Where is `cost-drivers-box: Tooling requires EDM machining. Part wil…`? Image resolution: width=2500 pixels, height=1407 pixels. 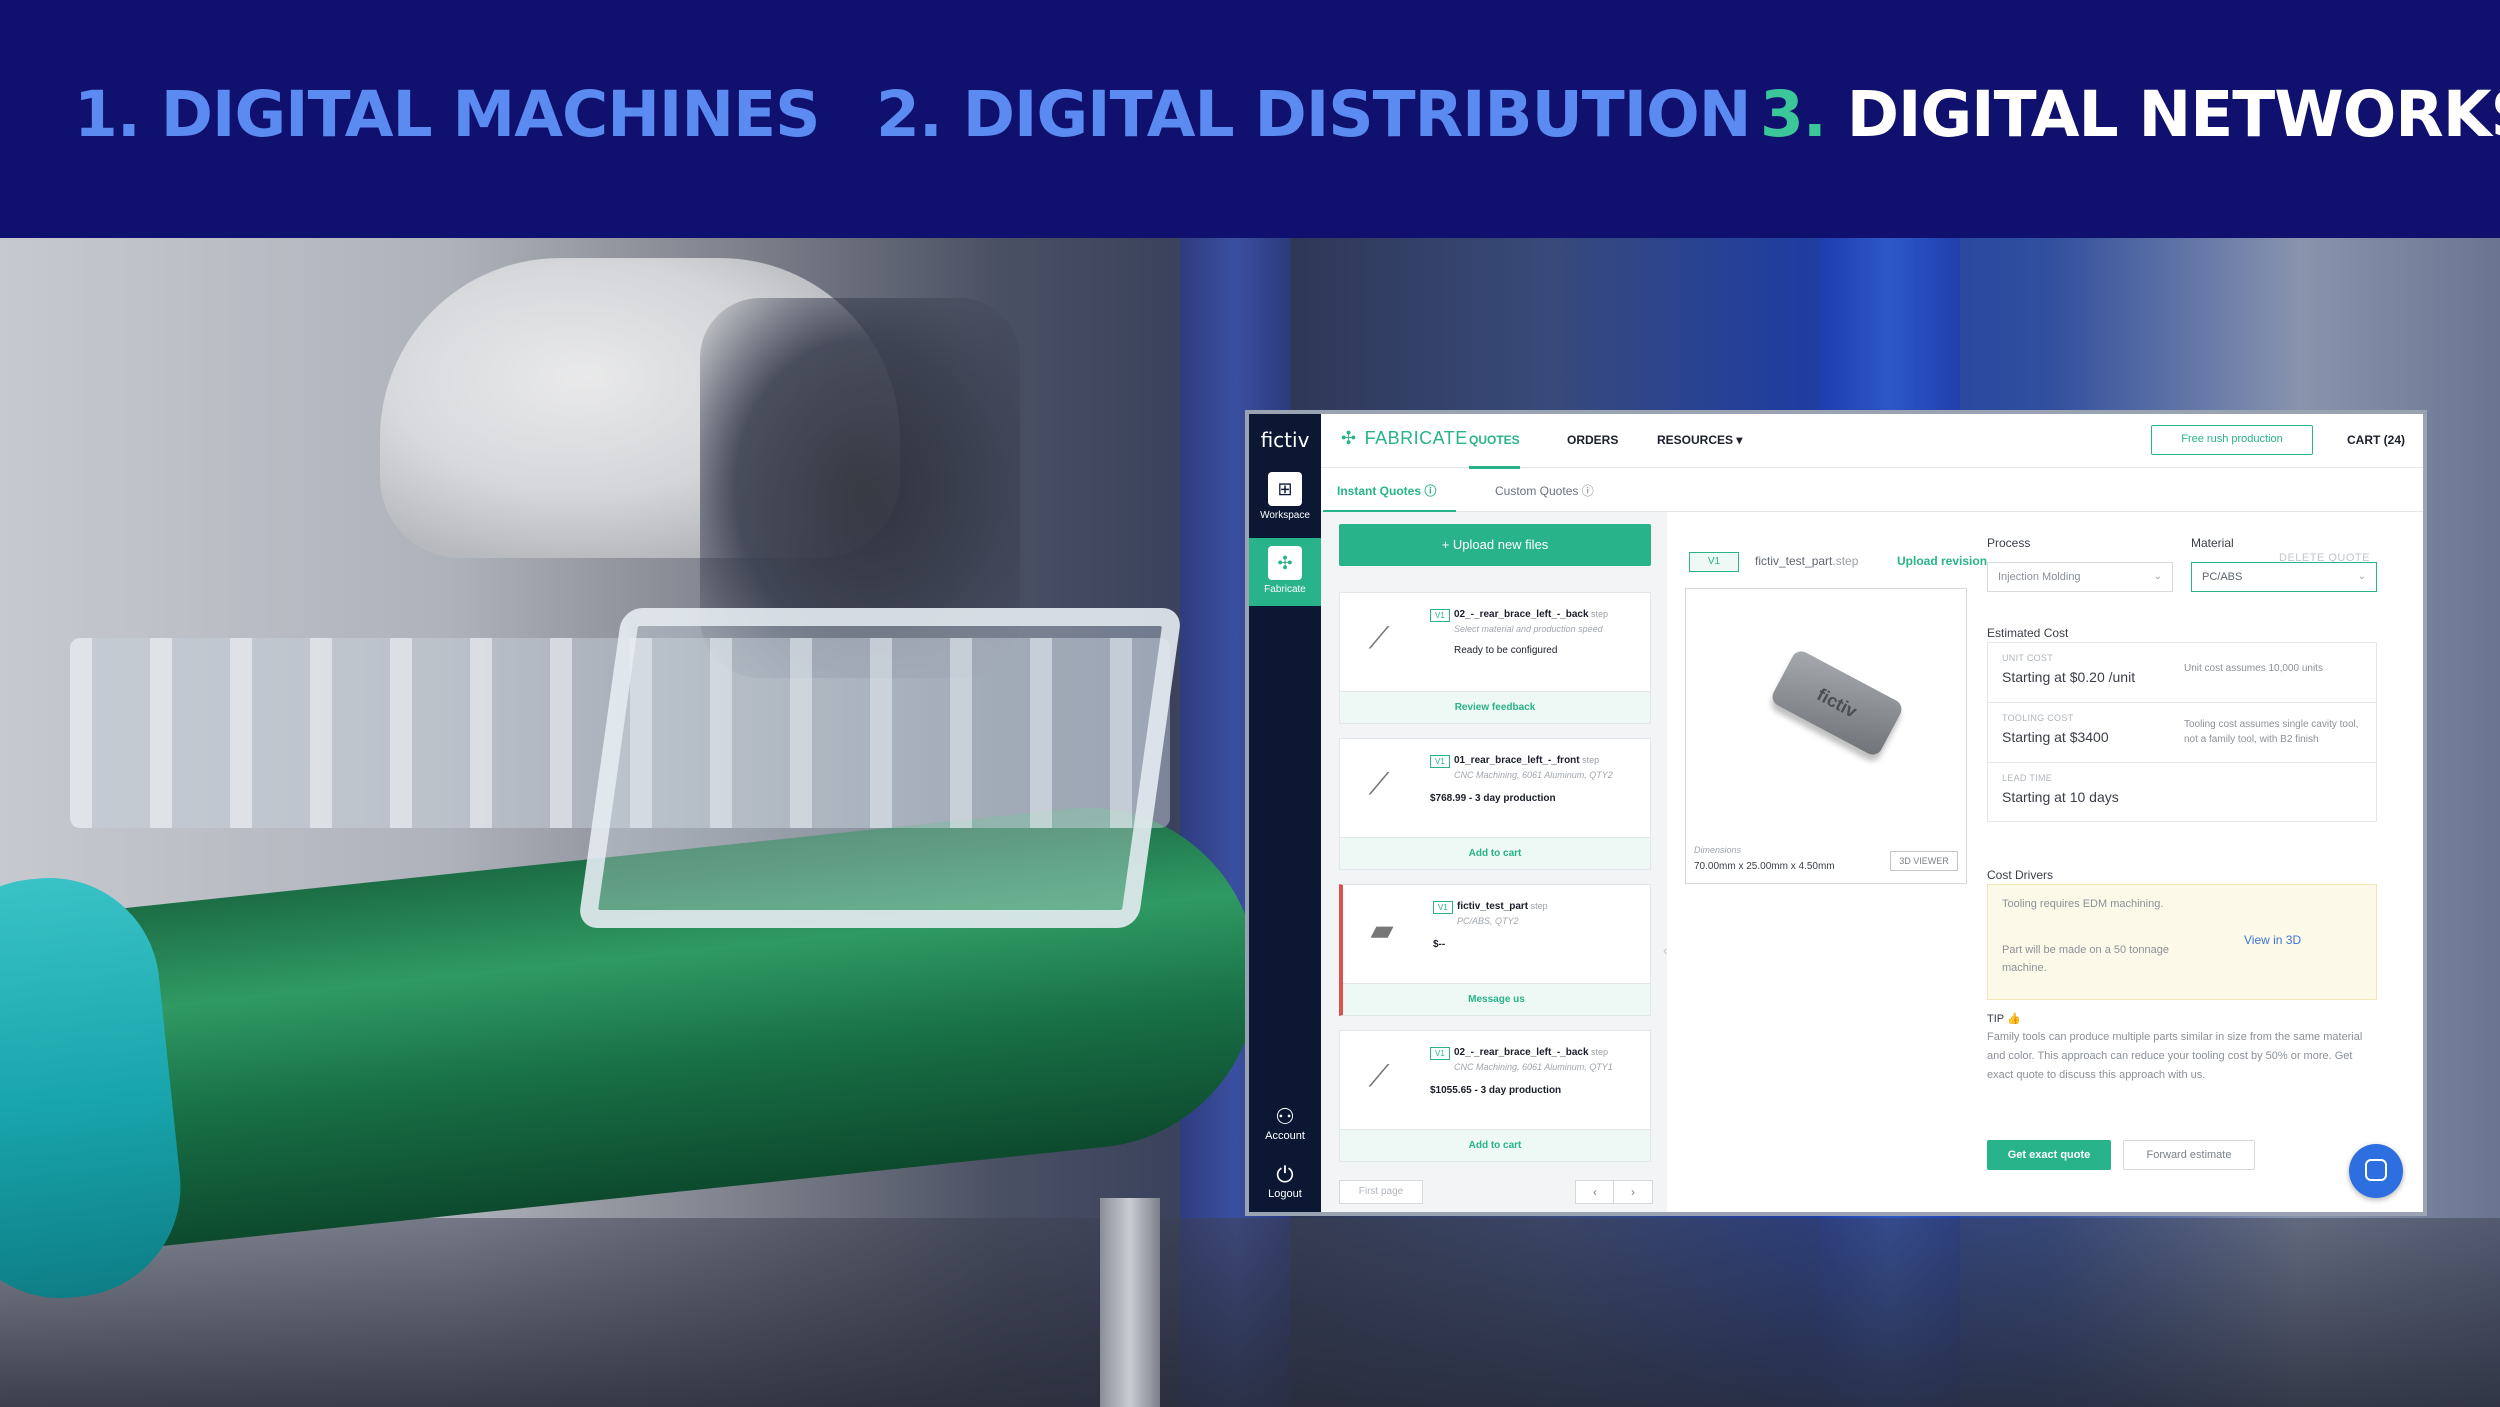
cost-drivers-box: Tooling requires EDM machining. Part wil… is located at coordinates (2182, 942).